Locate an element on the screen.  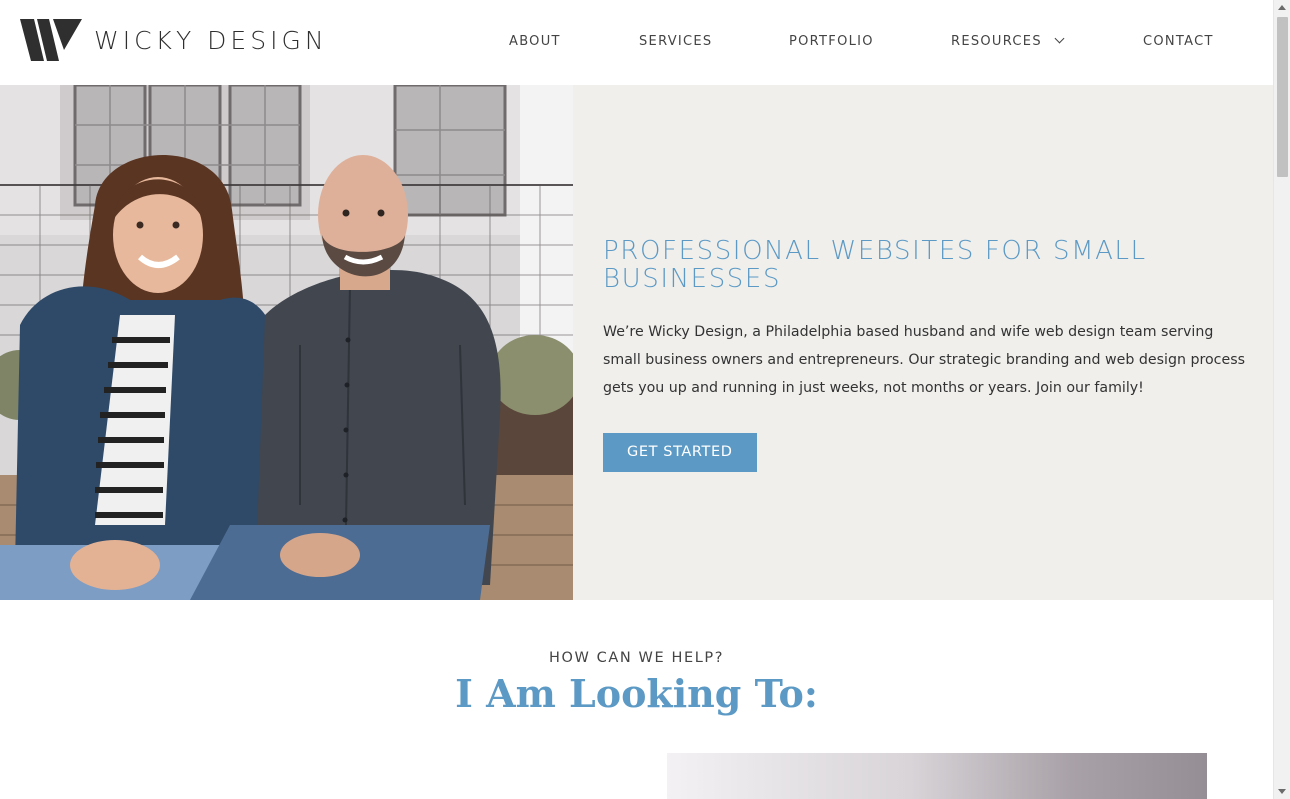
nav-about: ABOUT is located at coordinates (535, 42).